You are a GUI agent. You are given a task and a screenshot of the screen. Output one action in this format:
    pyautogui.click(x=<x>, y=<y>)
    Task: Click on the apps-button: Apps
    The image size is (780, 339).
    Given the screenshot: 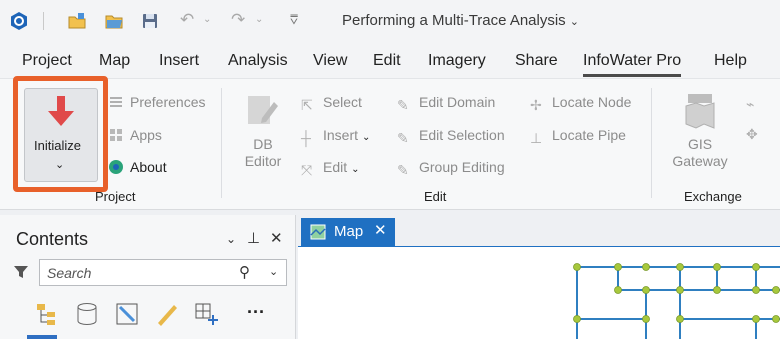 What is the action you would take?
    pyautogui.click(x=135, y=135)
    